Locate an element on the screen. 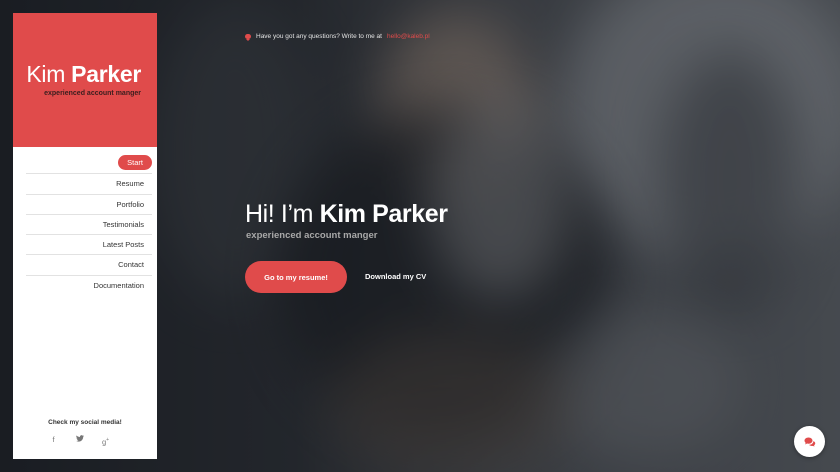  nav-item-start: Start is located at coordinates (89, 163).